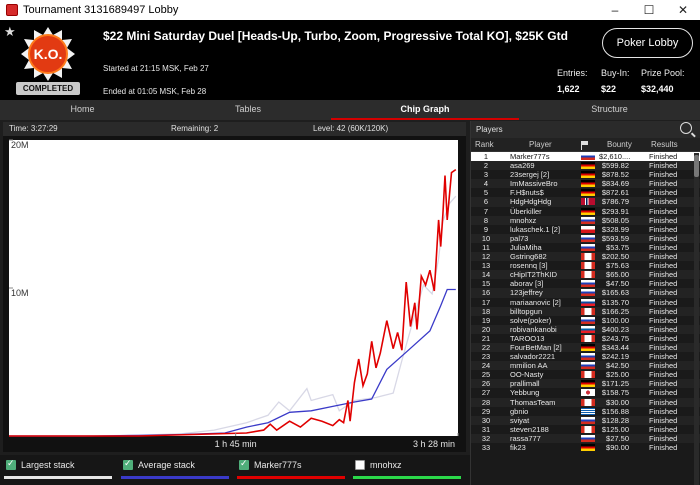  What do you see at coordinates (615, 384) in the screenshot?
I see `player-bounty: $171.25` at bounding box center [615, 384].